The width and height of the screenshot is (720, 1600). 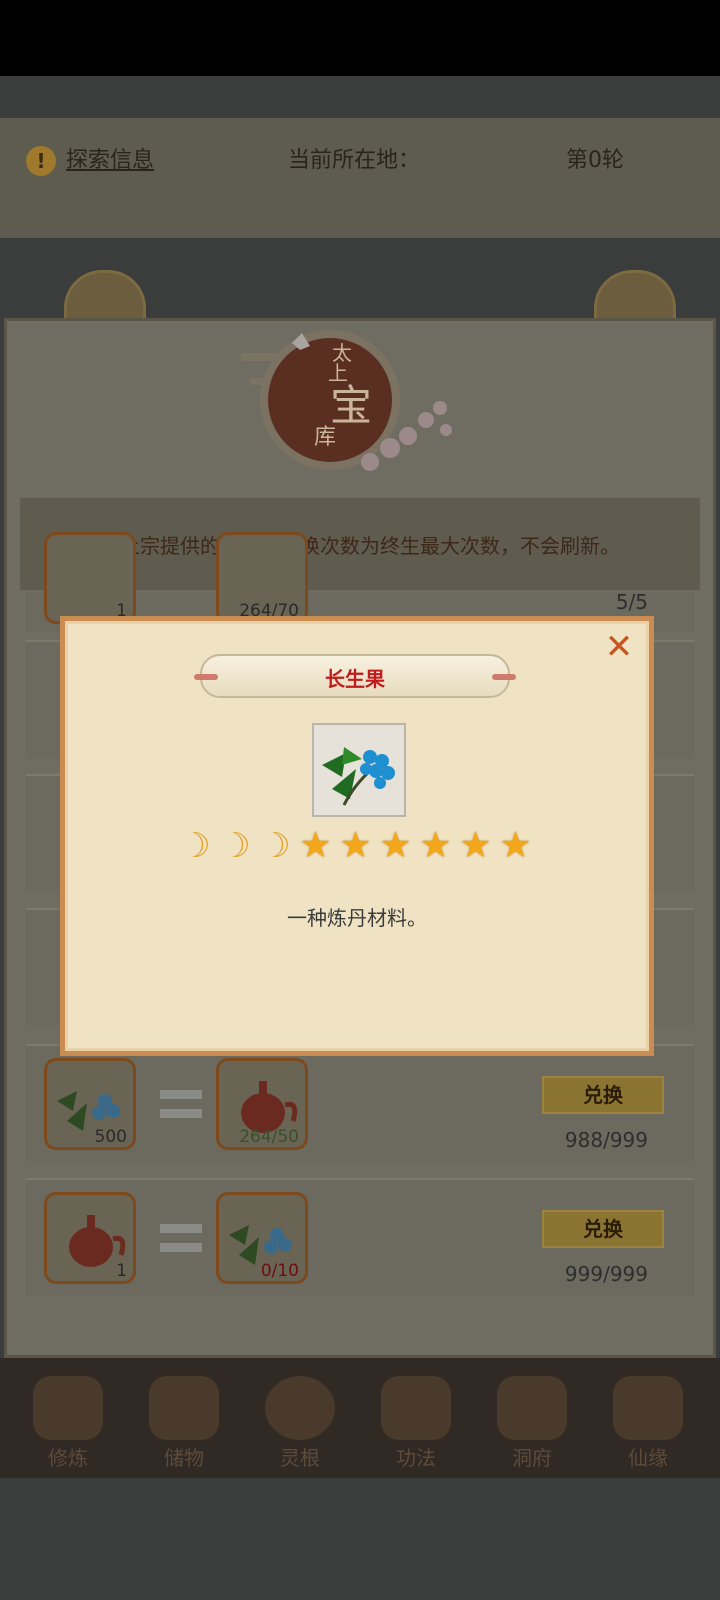 What do you see at coordinates (595, 160) in the screenshot?
I see `round-label: 第0轮` at bounding box center [595, 160].